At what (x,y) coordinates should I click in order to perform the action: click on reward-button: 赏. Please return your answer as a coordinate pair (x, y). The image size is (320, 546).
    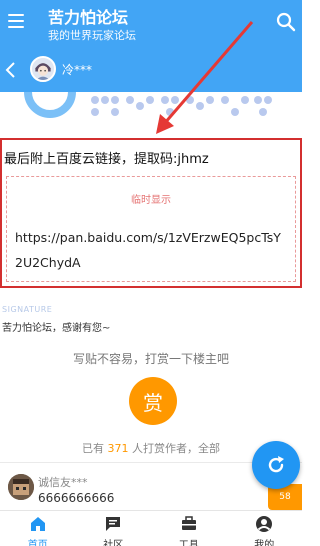
    Looking at the image, I should click on (153, 401).